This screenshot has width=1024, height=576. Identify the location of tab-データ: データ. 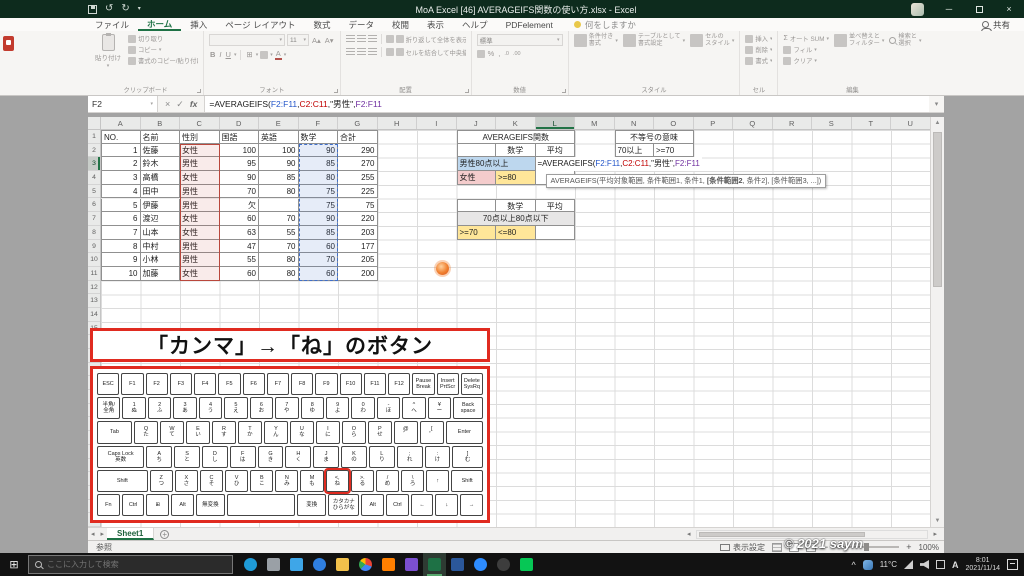
(362, 24).